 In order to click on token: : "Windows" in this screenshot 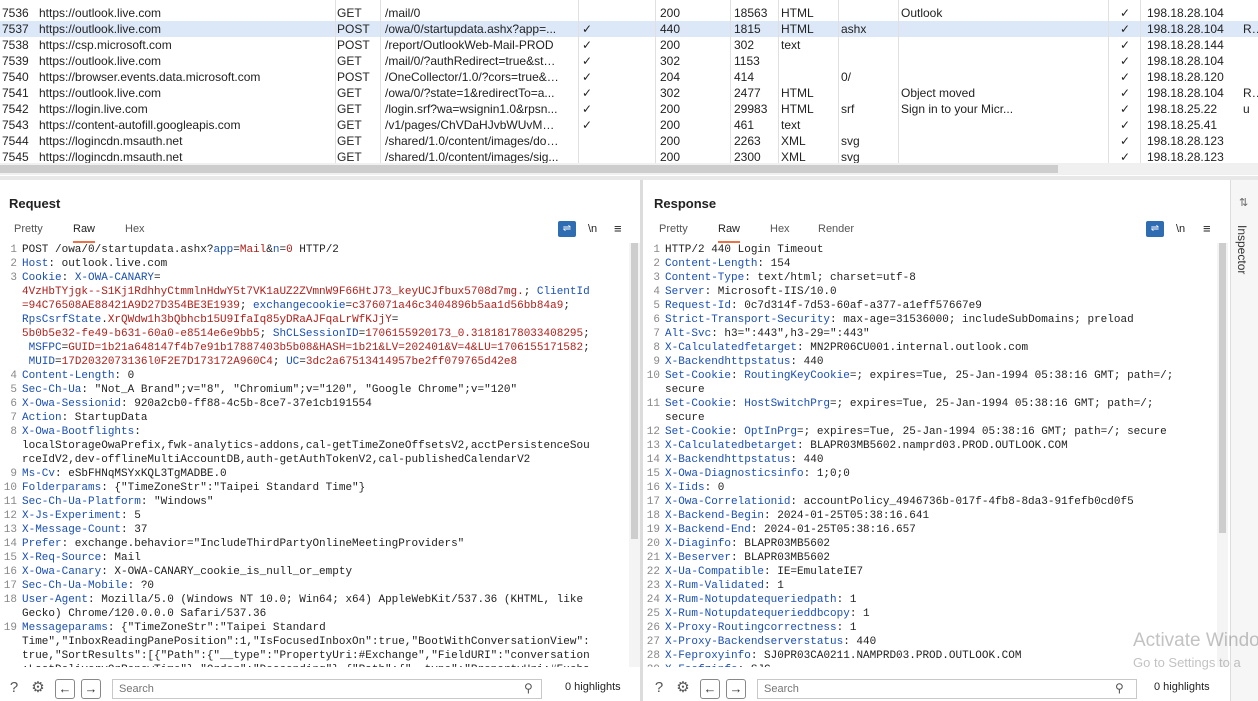, I will do `click(177, 502)`.